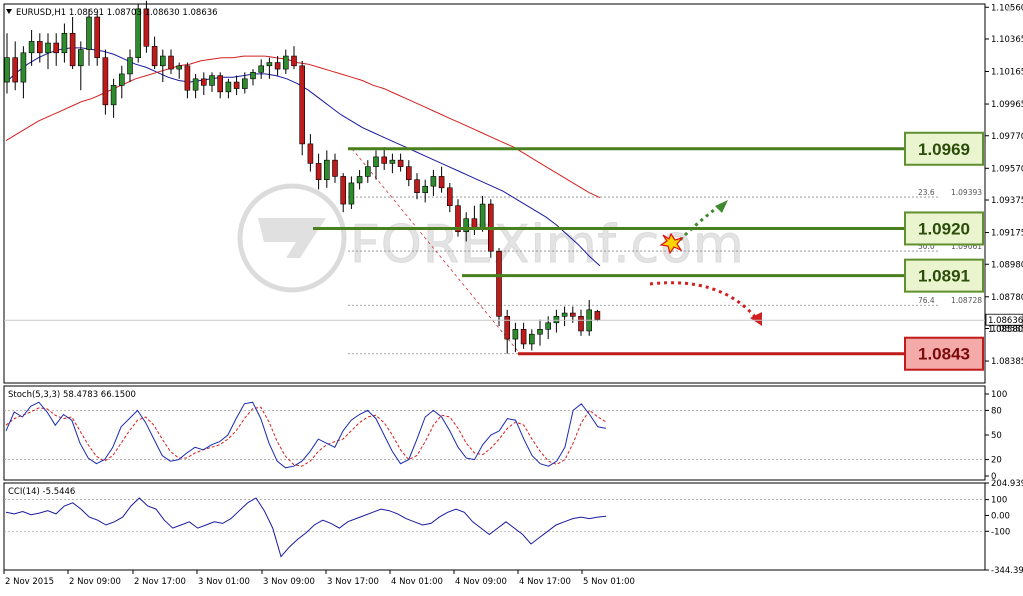 The image size is (1023, 596). What do you see at coordinates (1007, 105) in the screenshot?
I see `price-tick-label: 1.09965` at bounding box center [1007, 105].